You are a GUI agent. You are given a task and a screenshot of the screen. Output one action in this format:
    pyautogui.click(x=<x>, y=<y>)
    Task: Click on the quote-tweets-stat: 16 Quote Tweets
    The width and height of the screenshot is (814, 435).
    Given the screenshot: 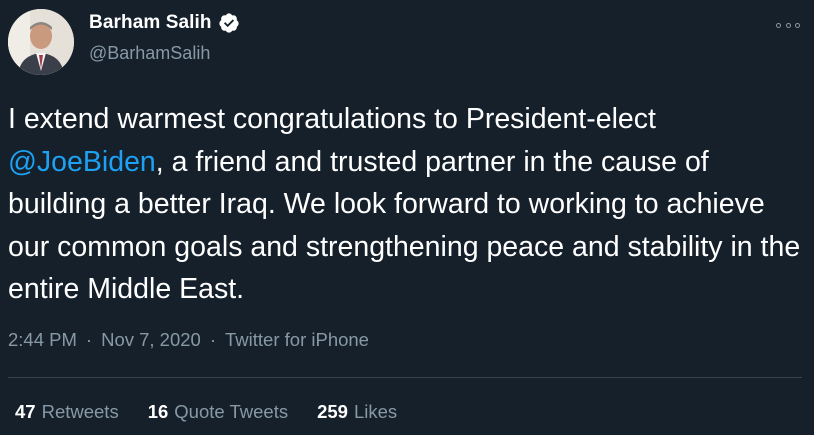 What is the action you would take?
    pyautogui.click(x=218, y=412)
    